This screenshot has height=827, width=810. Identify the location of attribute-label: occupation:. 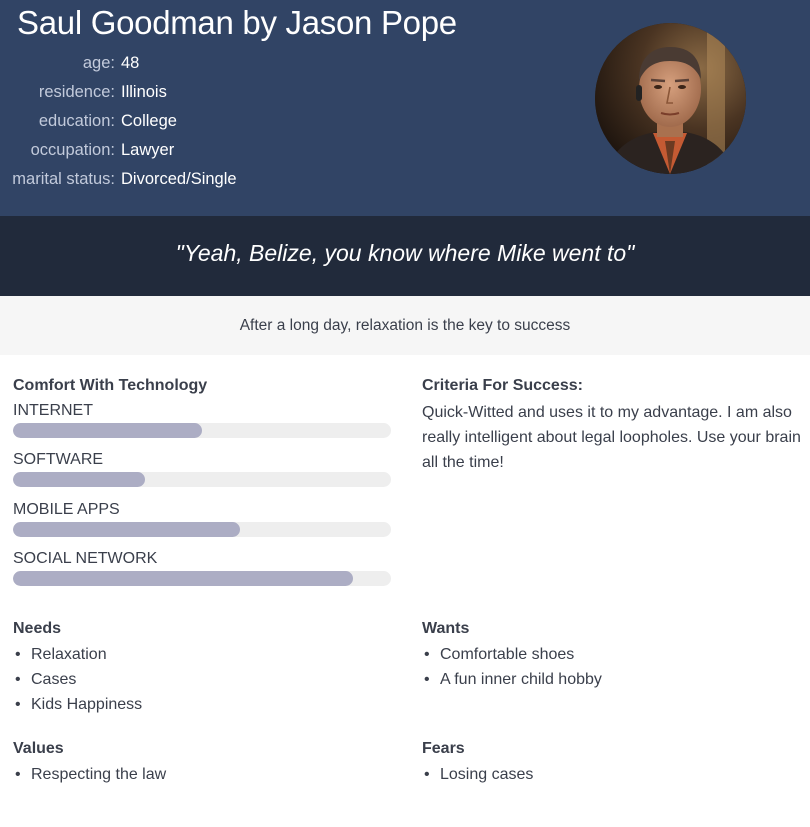
(72, 150).